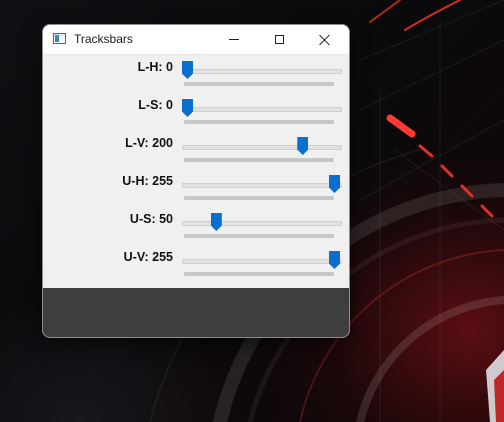 Image resolution: width=504 pixels, height=422 pixels. I want to click on trackbar-slider-u-h, so click(262, 187).